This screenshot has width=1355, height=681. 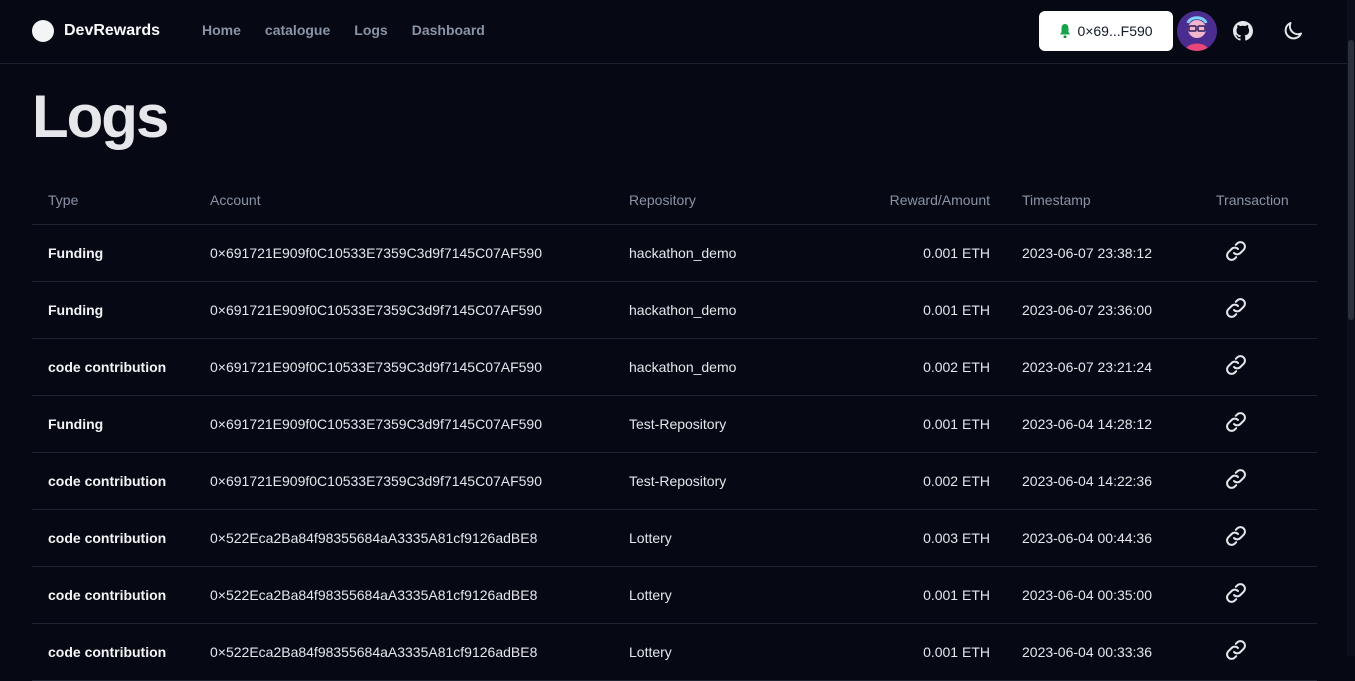 What do you see at coordinates (934, 538) in the screenshot?
I see `cell-amount: 0.003 ETH` at bounding box center [934, 538].